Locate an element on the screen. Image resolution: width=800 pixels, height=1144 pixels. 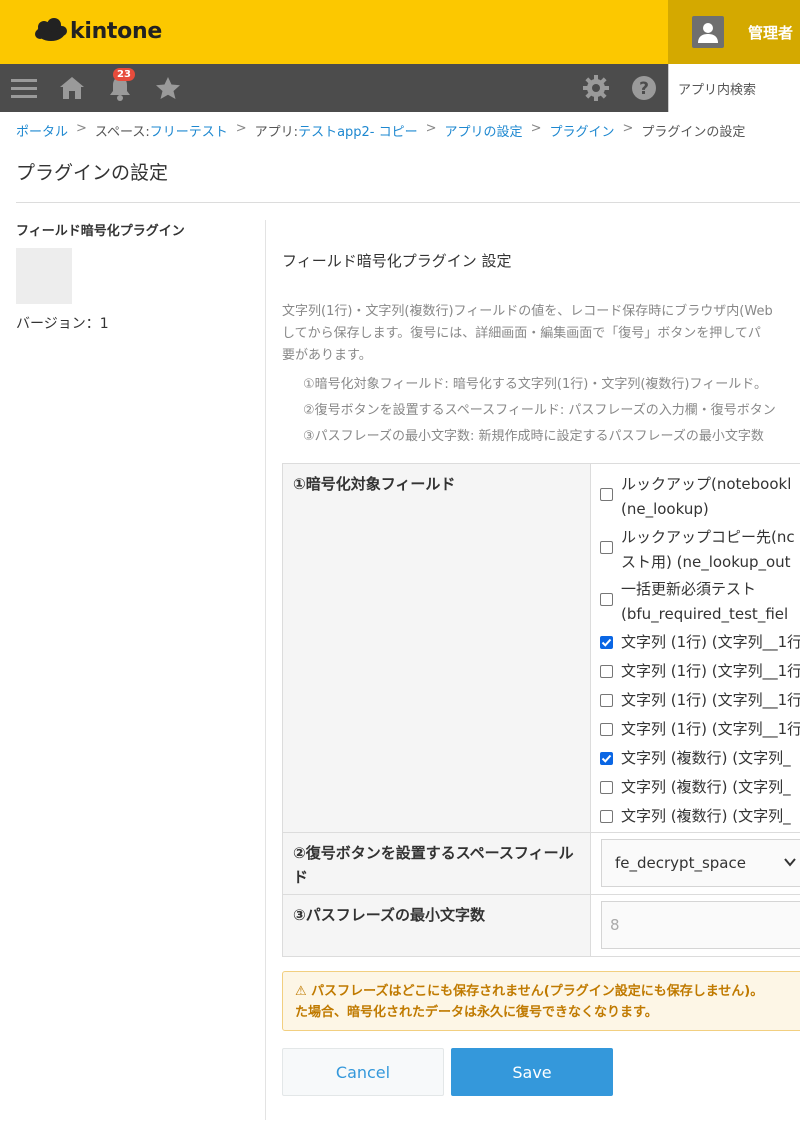
plugin-version: バージョン：1 is located at coordinates (62, 324).